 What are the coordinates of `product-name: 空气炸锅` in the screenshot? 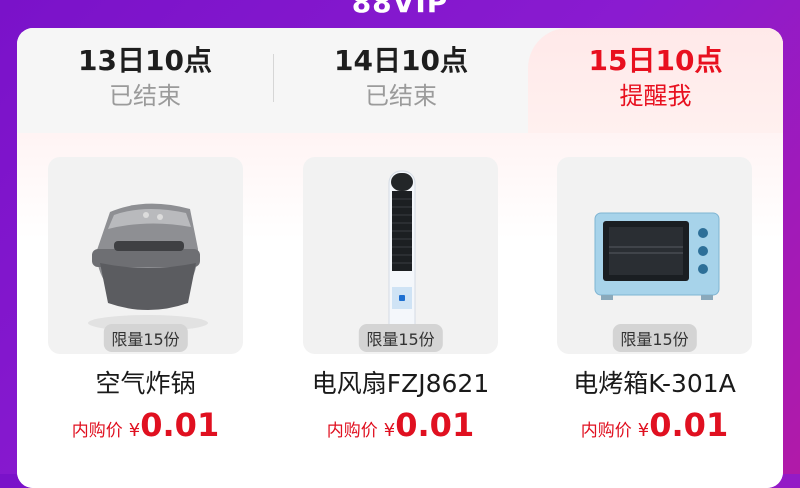 It's located at (145, 383).